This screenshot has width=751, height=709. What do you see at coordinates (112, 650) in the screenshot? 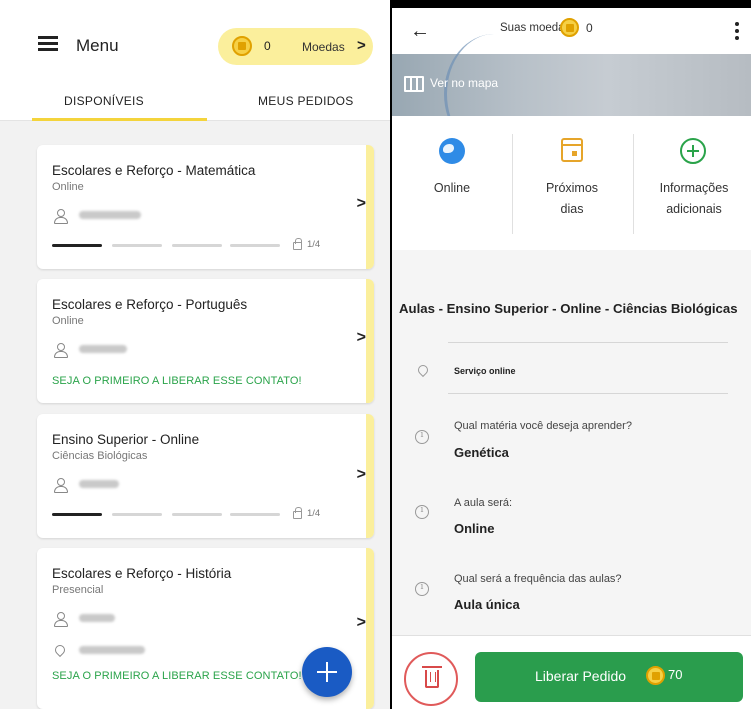
I see `blurred-address` at bounding box center [112, 650].